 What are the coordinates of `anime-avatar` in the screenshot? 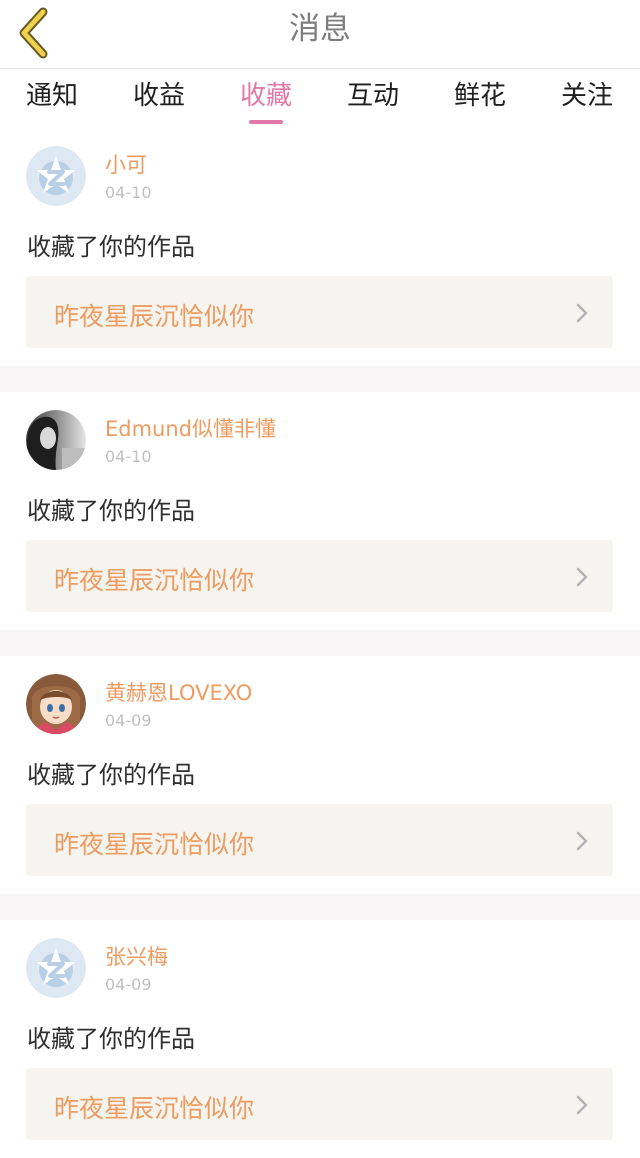 It's located at (56, 704).